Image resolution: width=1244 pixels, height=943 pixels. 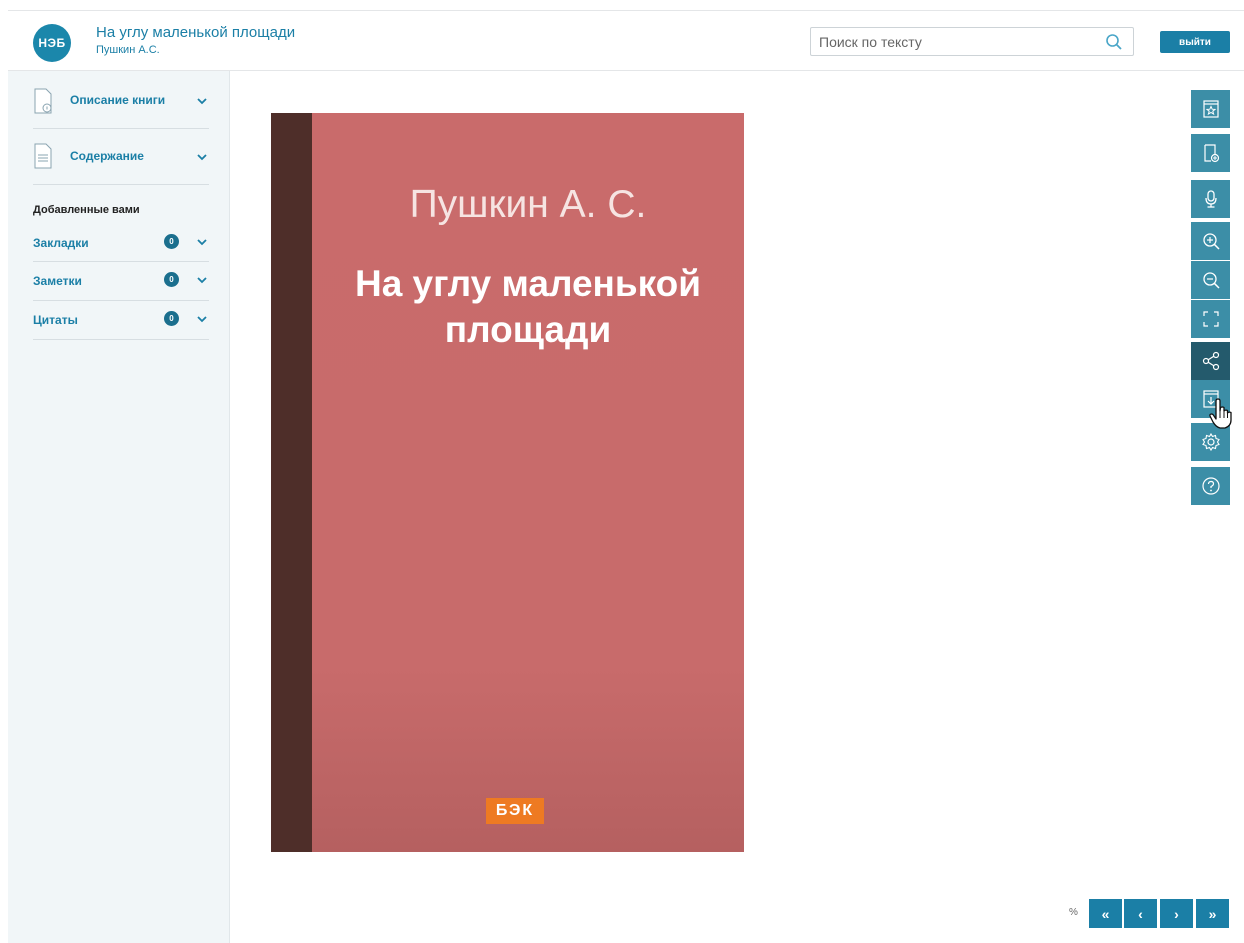 I want to click on fullscreen-button, so click(x=1210, y=319).